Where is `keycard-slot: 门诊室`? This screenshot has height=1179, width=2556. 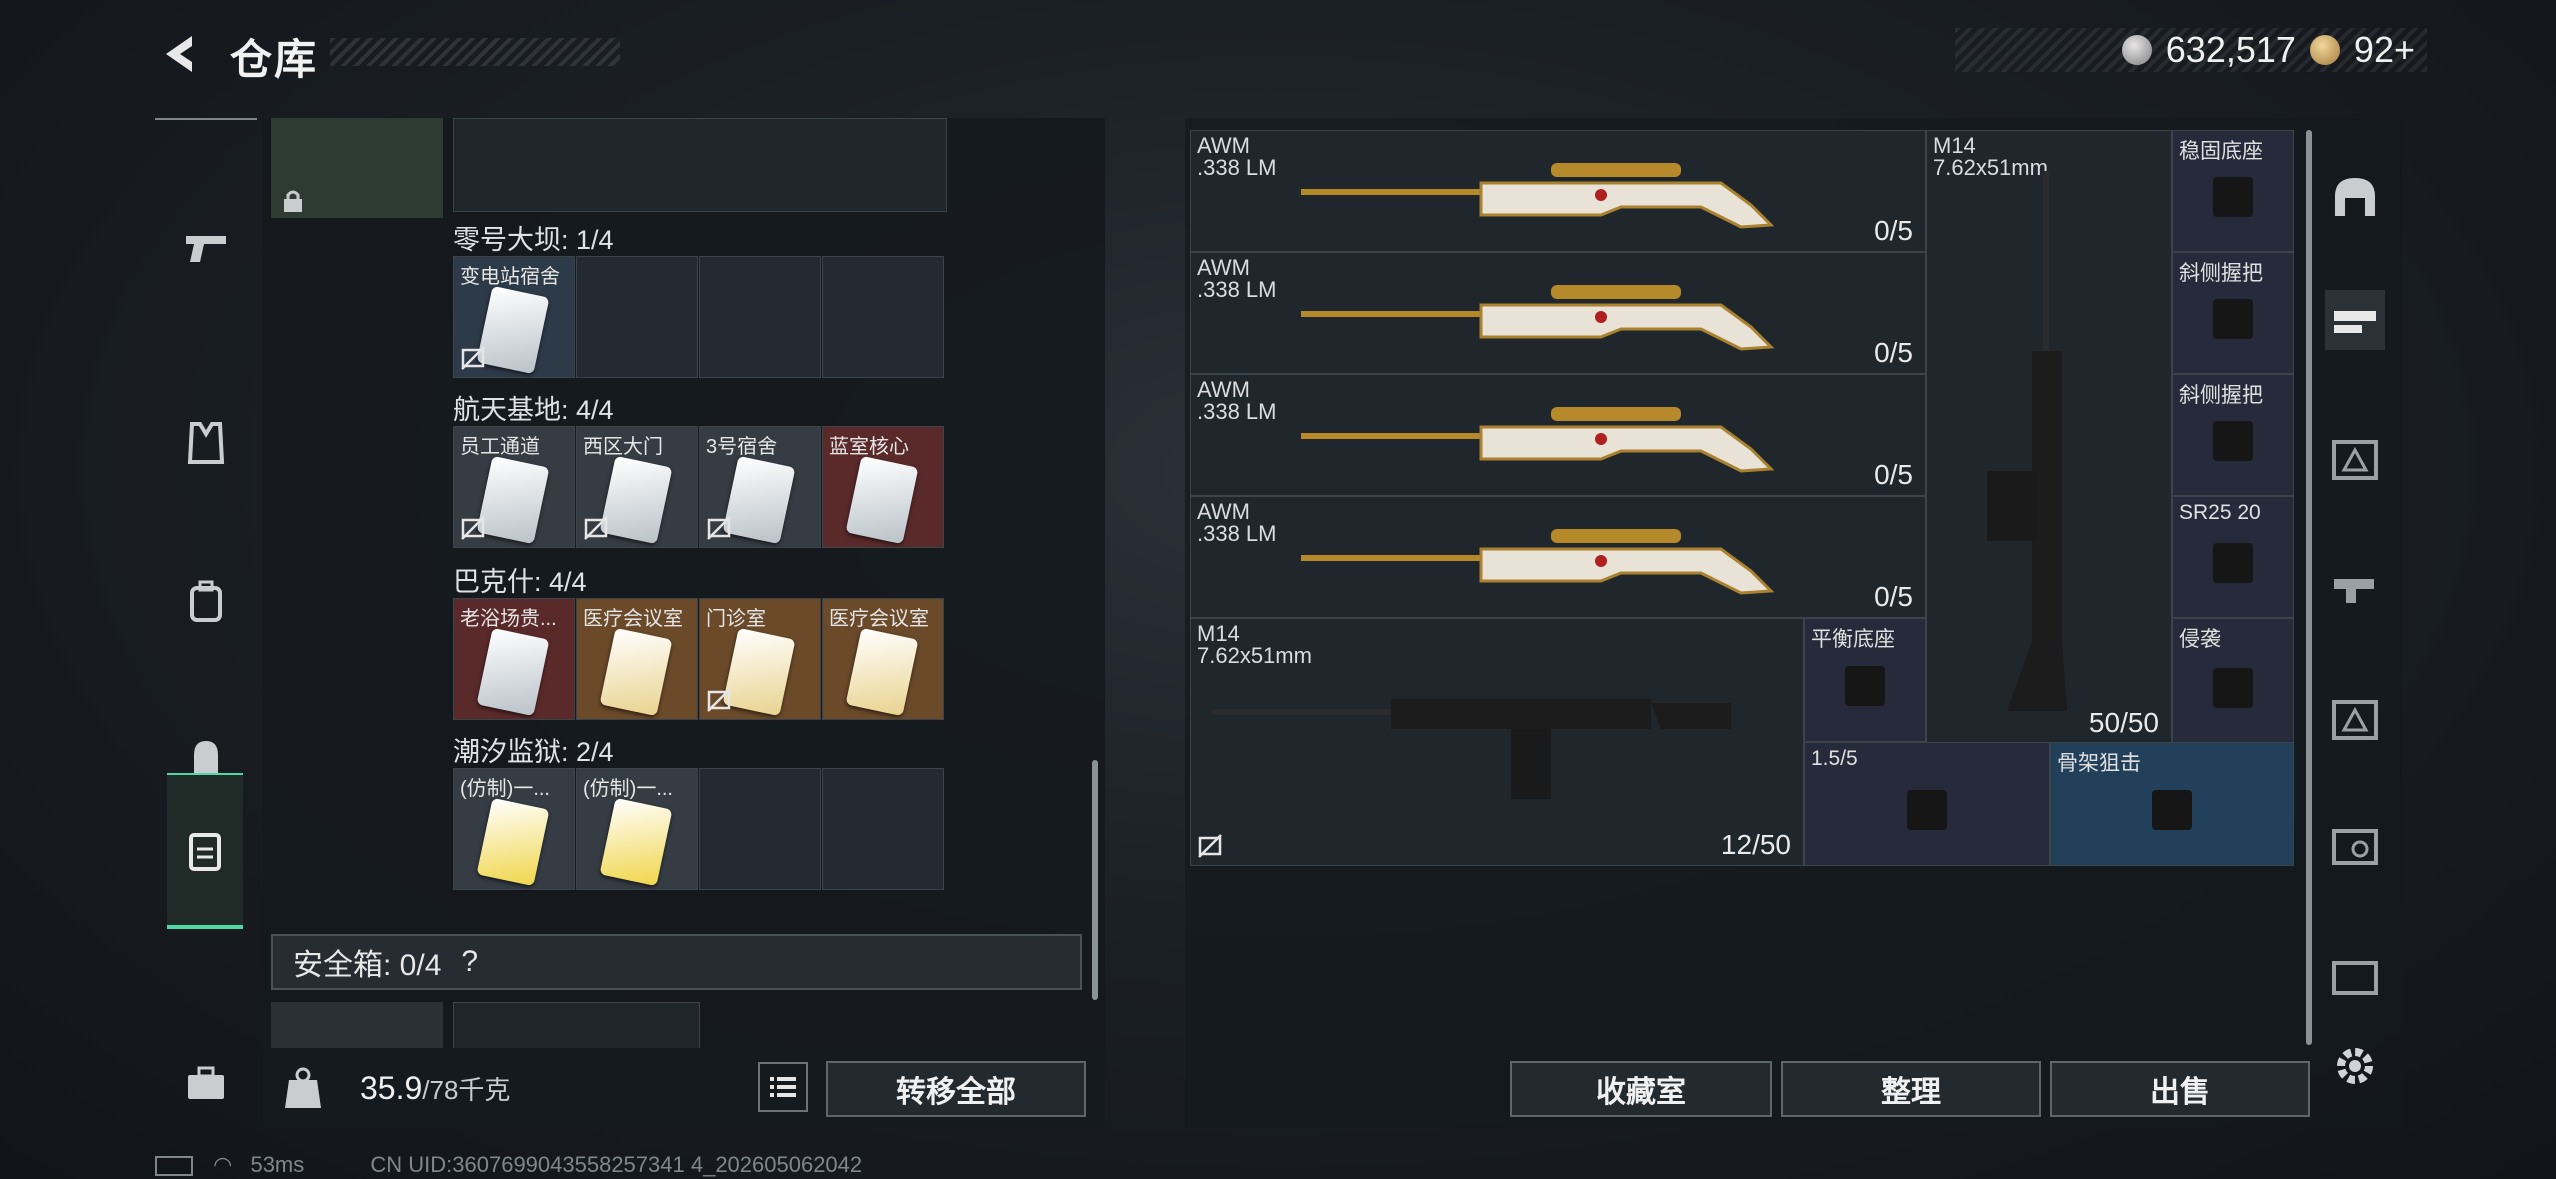 keycard-slot: 门诊室 is located at coordinates (760, 659).